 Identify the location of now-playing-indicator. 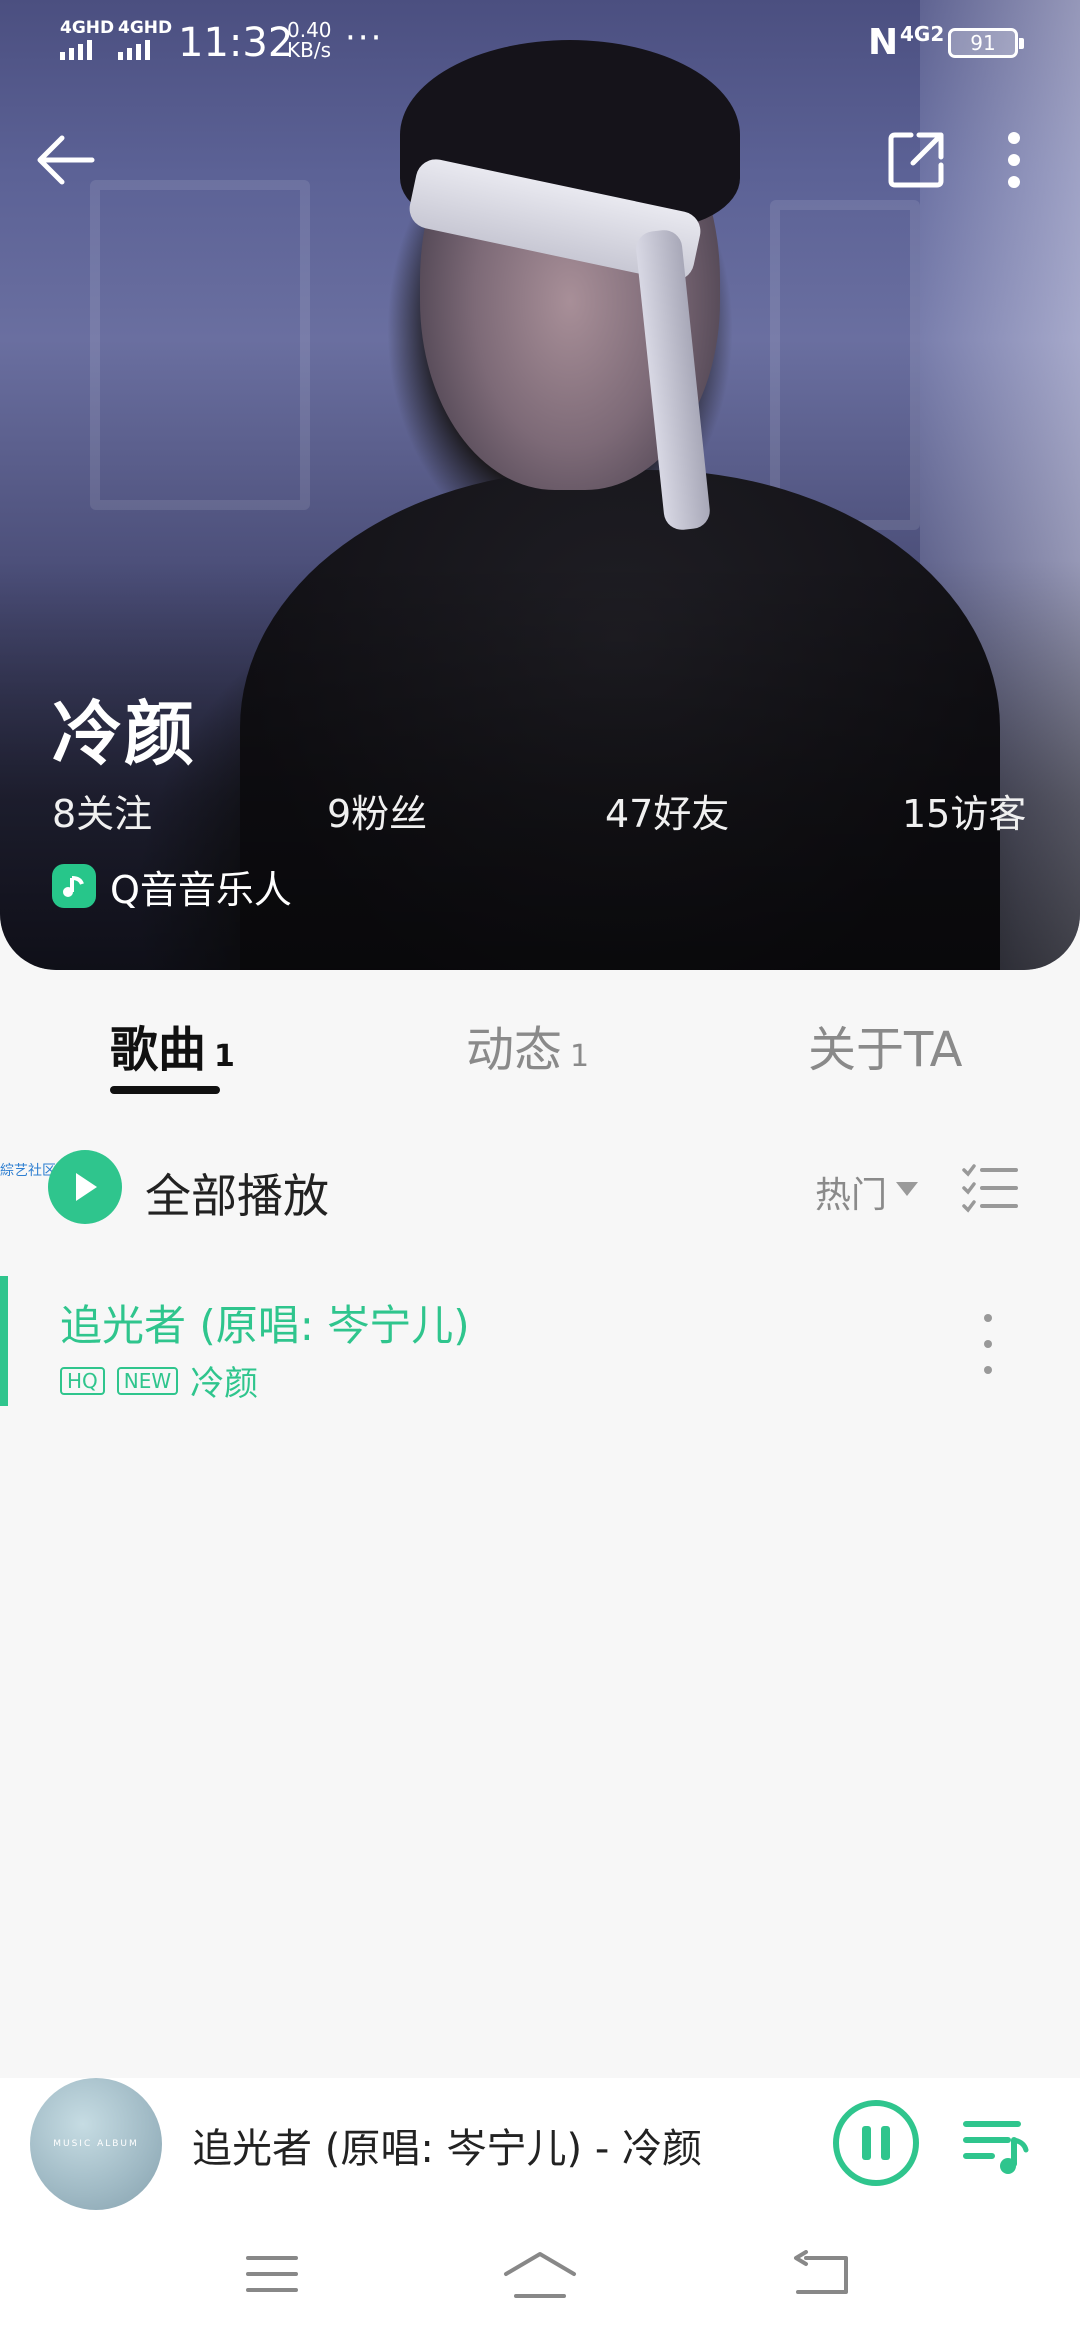
(4, 1341).